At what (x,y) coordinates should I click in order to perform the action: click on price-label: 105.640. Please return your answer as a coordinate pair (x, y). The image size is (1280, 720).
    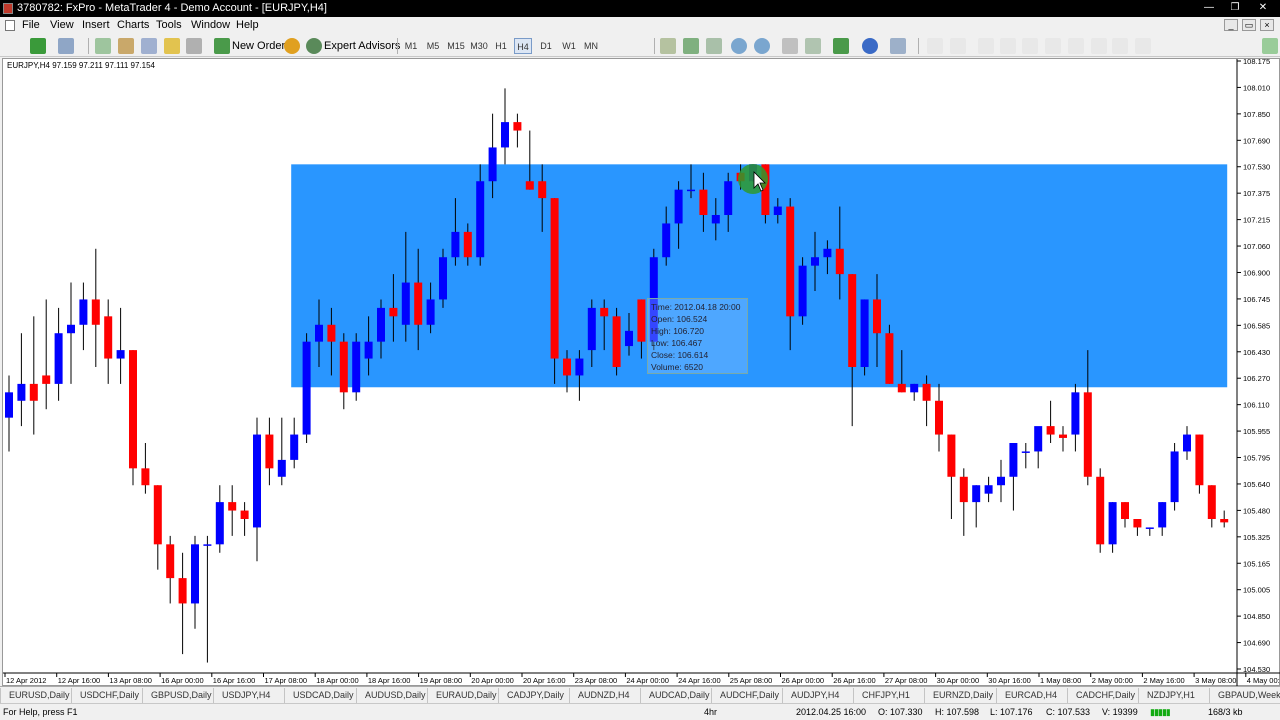
    Looking at the image, I should click on (1256, 484).